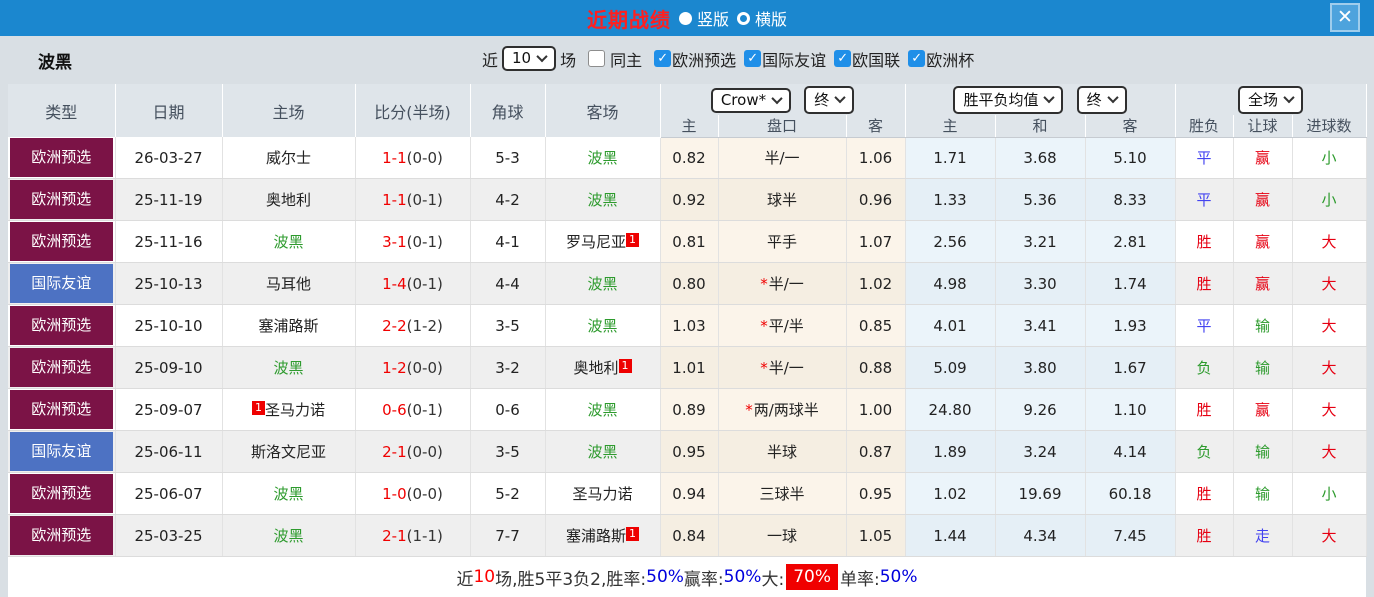 The image size is (1374, 597). What do you see at coordinates (288, 452) in the screenshot?
I see `team-label: 斯洛文尼亚` at bounding box center [288, 452].